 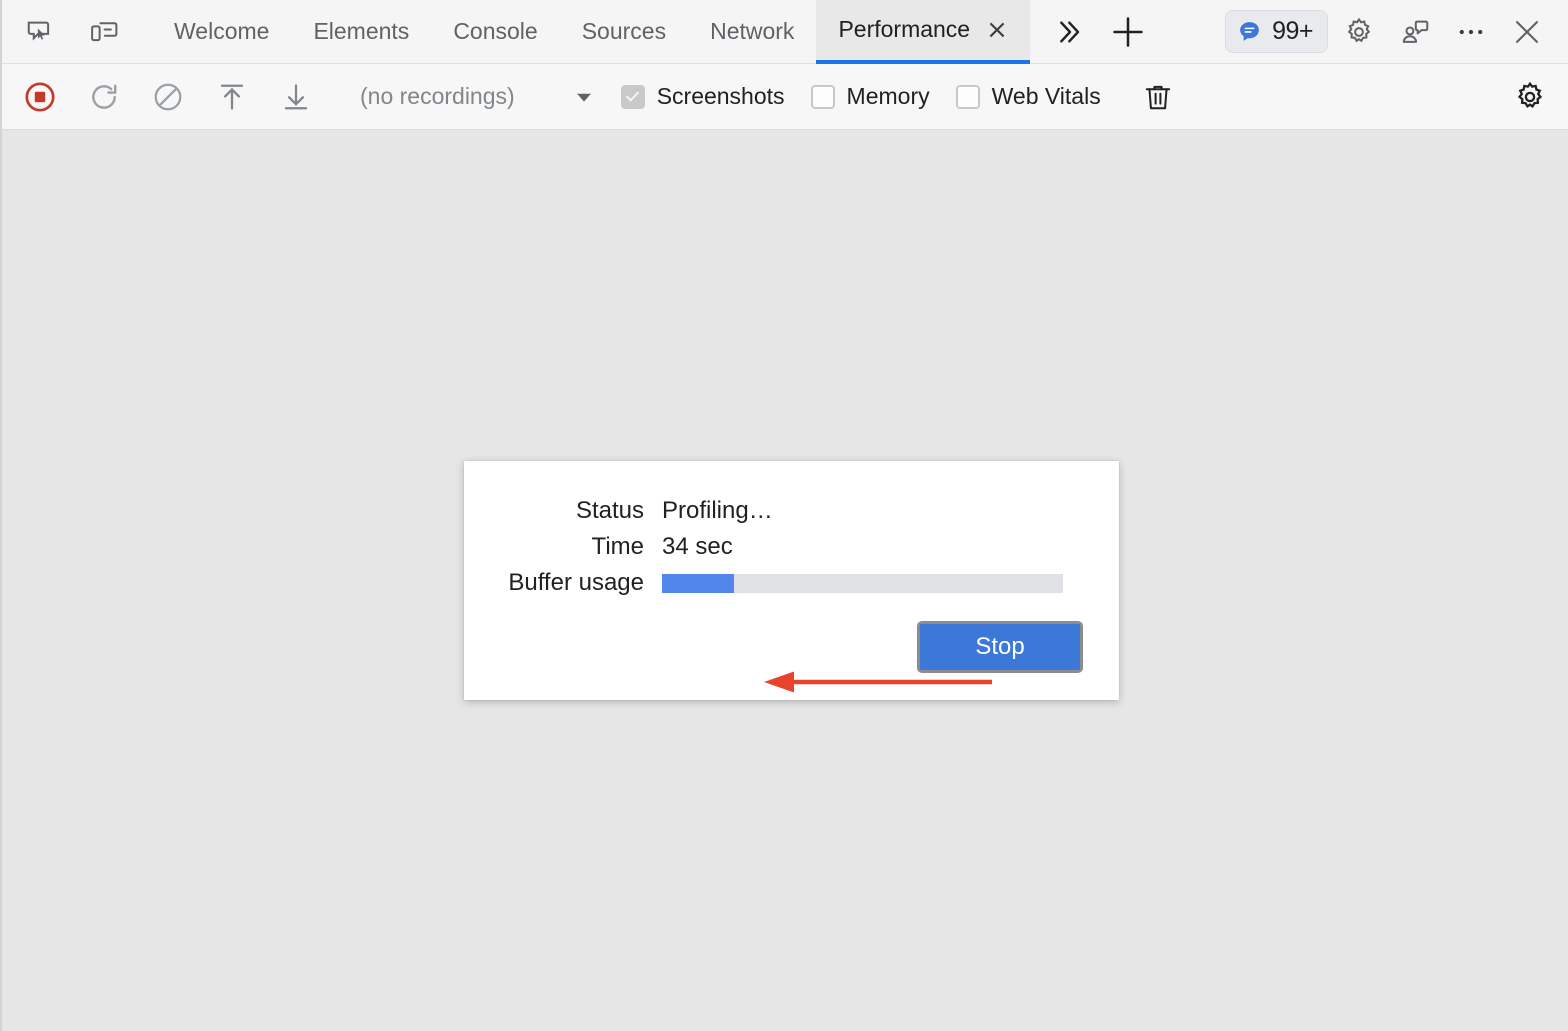 I want to click on checkbox-label: Web Vitals, so click(x=1046, y=96).